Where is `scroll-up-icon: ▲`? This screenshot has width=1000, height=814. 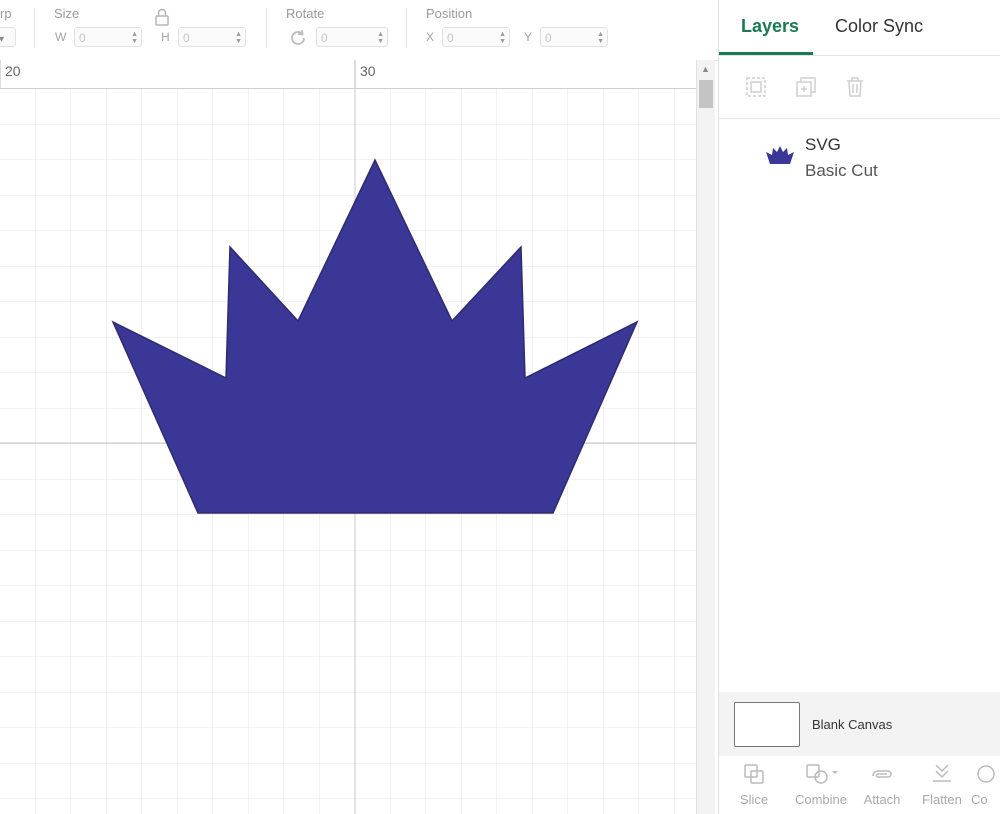
scroll-up-icon: ▲ is located at coordinates (705, 69).